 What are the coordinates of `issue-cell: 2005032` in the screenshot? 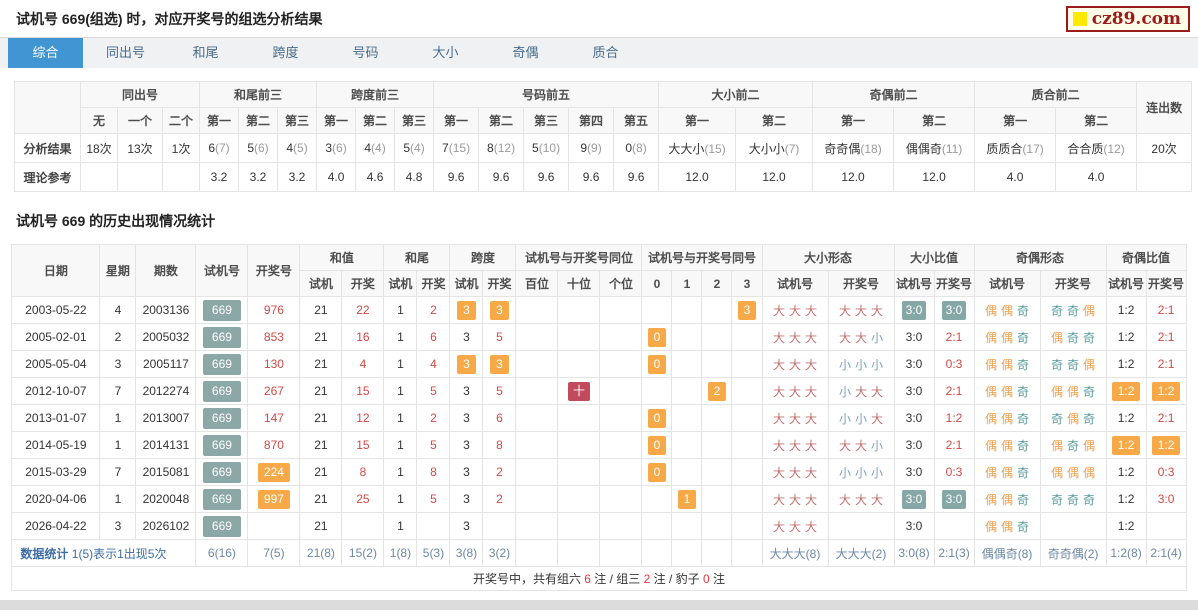 It's located at (166, 337).